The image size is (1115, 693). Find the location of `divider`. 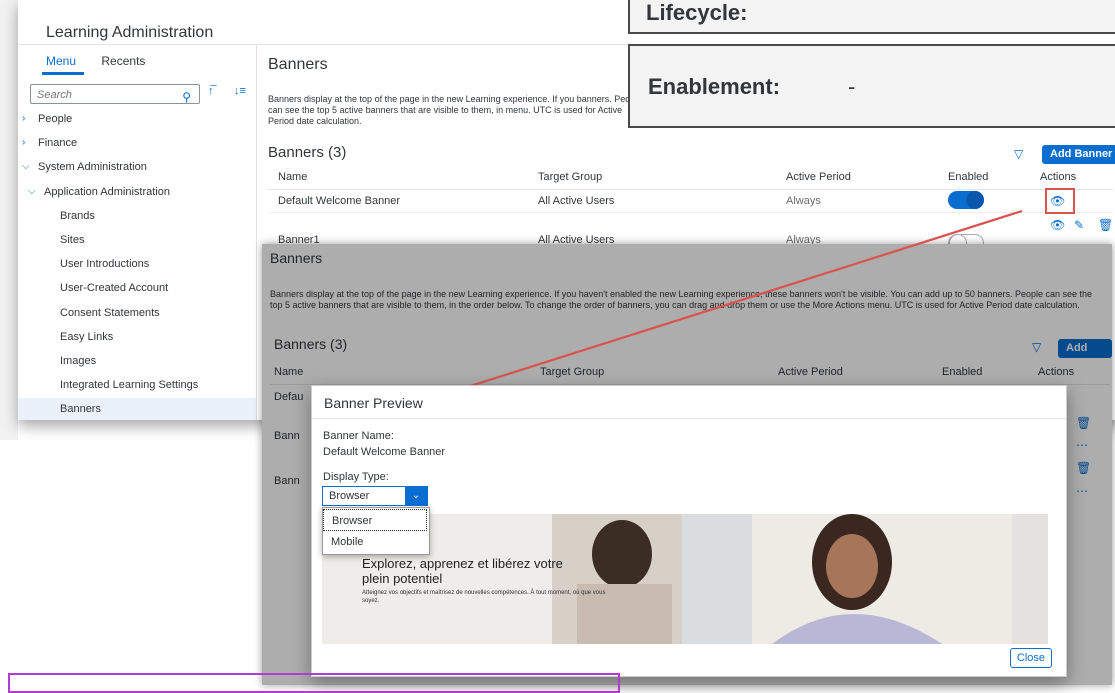

divider is located at coordinates (689, 418).